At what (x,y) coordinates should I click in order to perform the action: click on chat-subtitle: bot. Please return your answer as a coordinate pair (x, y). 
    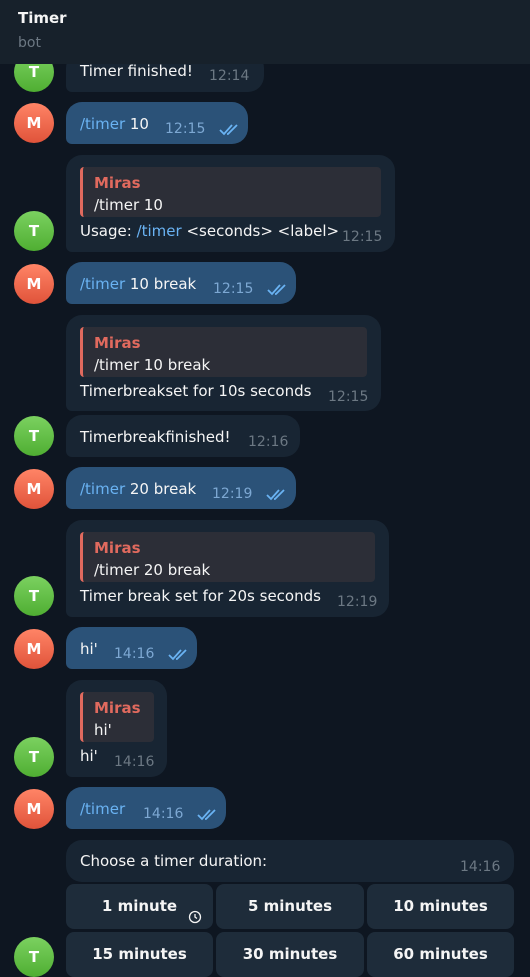
    Looking at the image, I should click on (29, 43).